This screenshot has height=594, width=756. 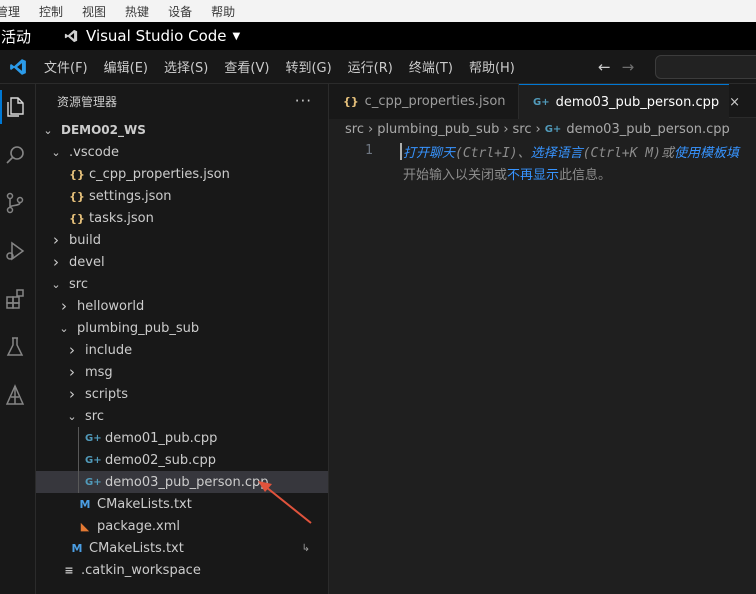 What do you see at coordinates (15, 155) in the screenshot?
I see `search-icon` at bounding box center [15, 155].